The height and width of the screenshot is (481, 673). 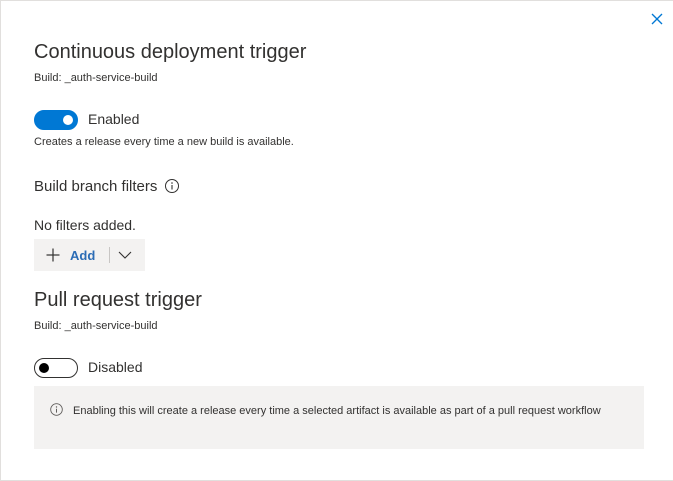 I want to click on pull-request-trigger-build: Build: _auth-service-build, so click(x=96, y=326).